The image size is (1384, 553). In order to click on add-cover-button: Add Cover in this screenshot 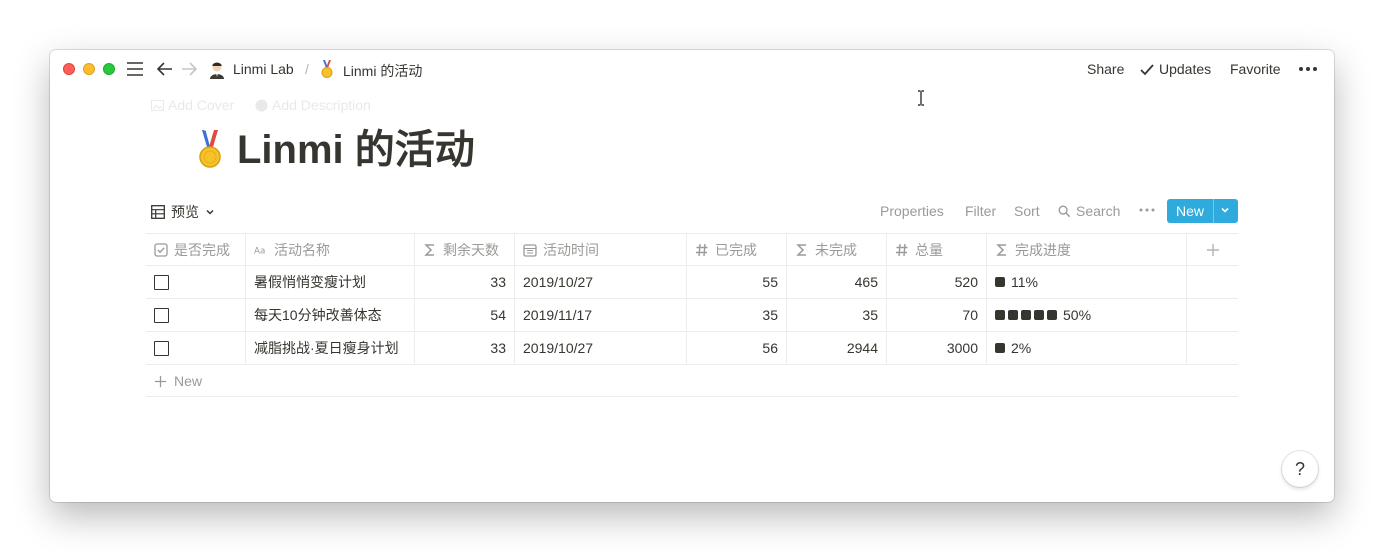, I will do `click(192, 105)`.